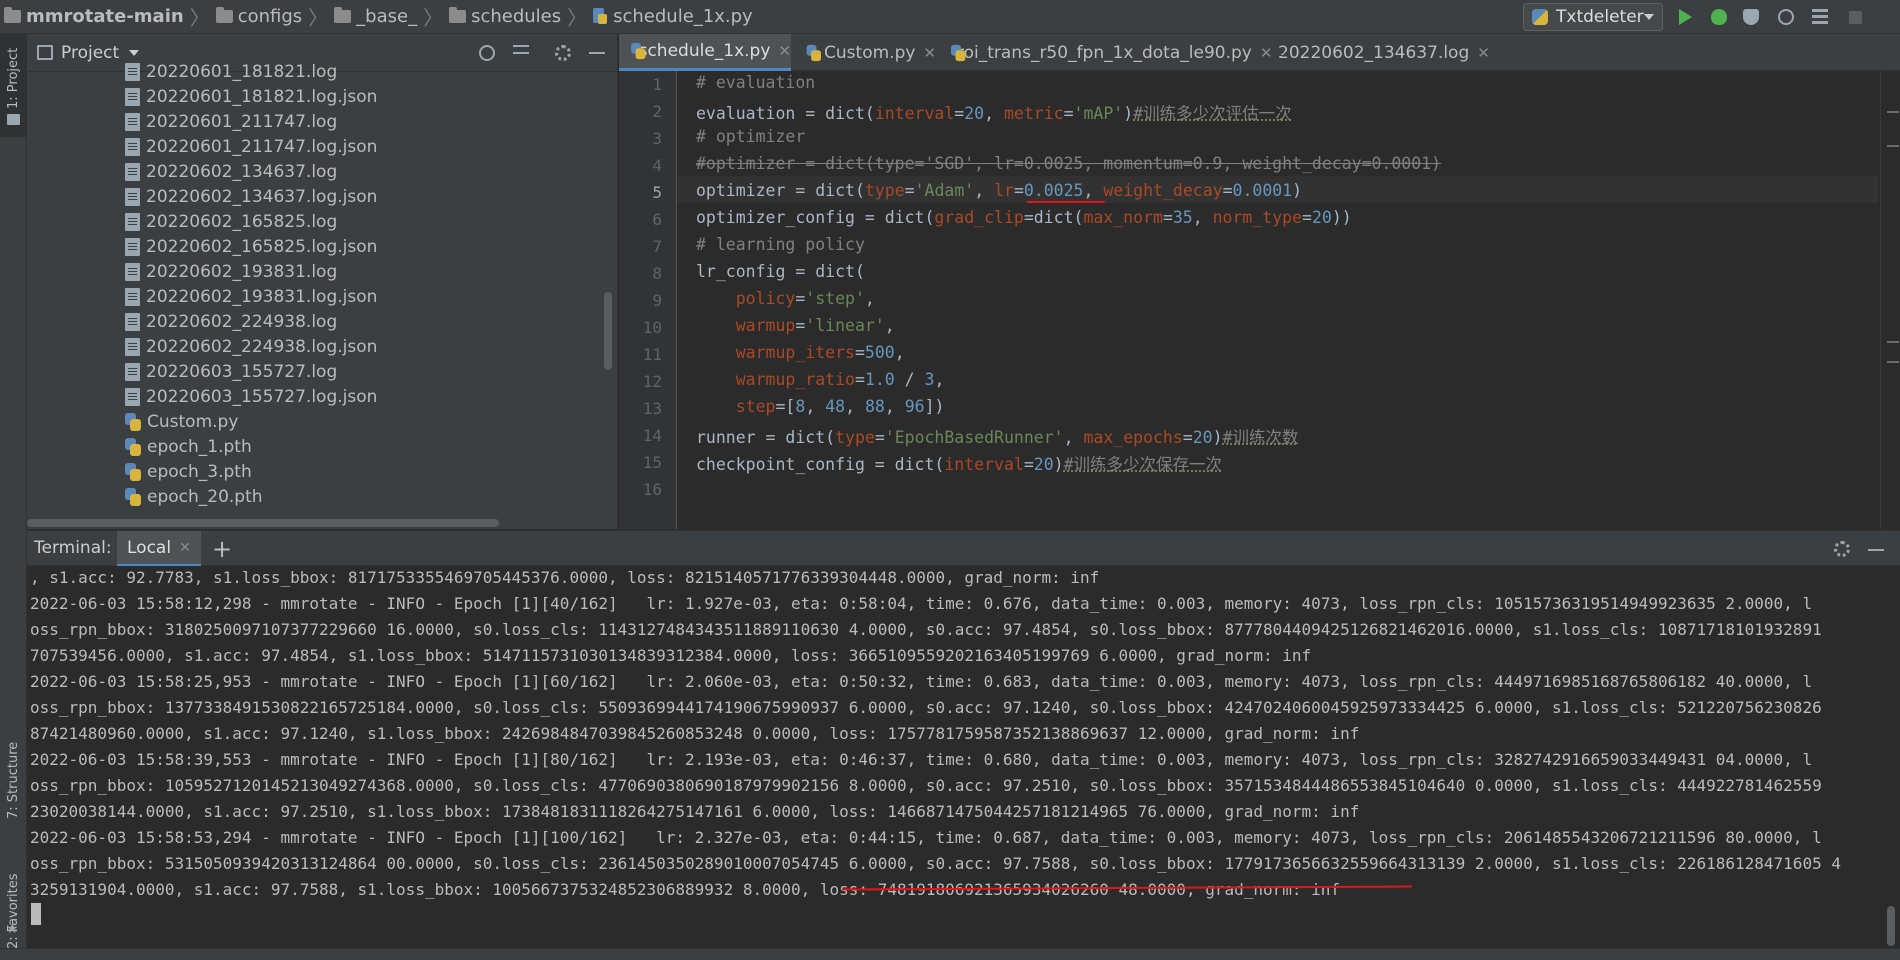 This screenshot has width=1900, height=960. I want to click on run-configuration-select: Txtdeleter, so click(1593, 17).